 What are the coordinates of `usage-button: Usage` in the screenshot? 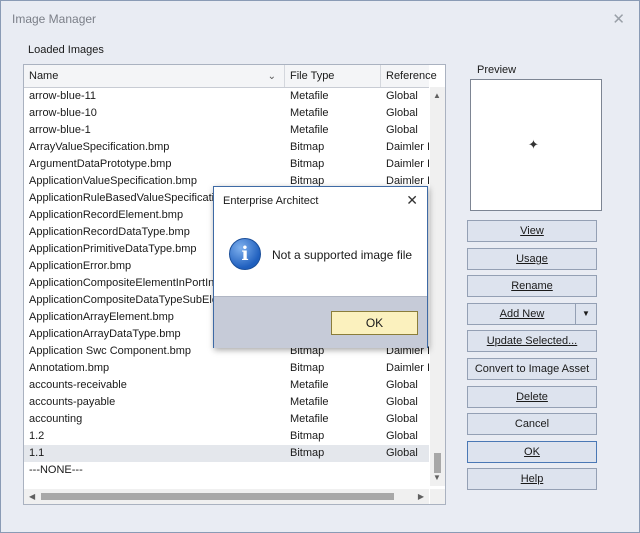 It's located at (532, 259).